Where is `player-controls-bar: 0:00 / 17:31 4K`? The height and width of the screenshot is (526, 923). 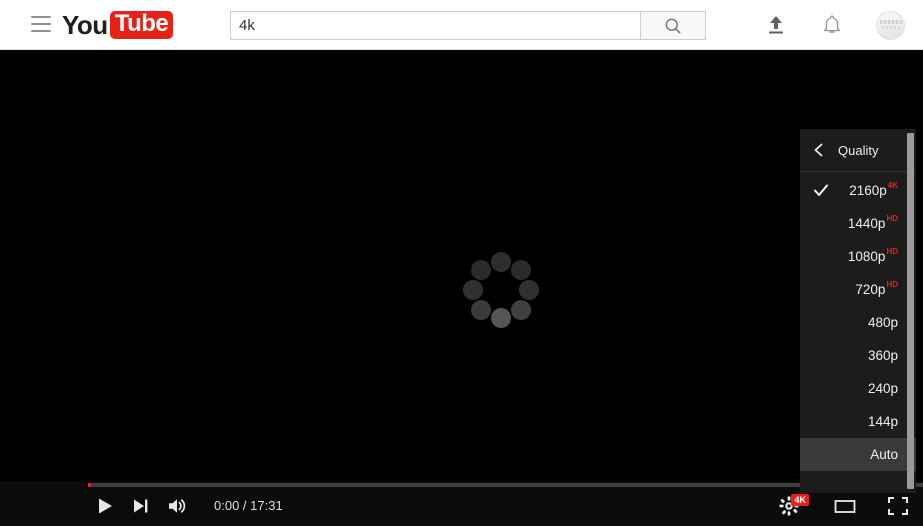 player-controls-bar: 0:00 / 17:31 4K is located at coordinates (461, 503).